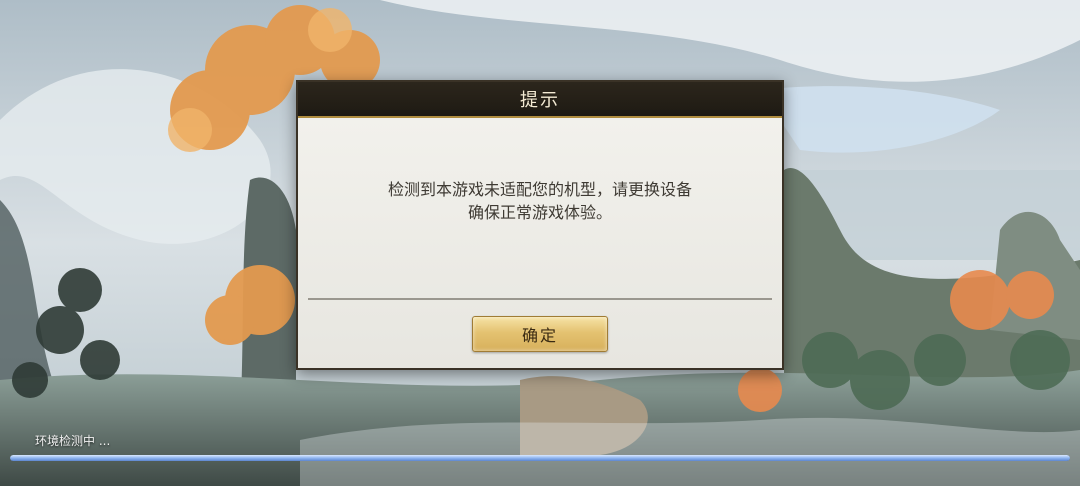 The image size is (1080, 486). I want to click on dialog-header: 提示, so click(540, 100).